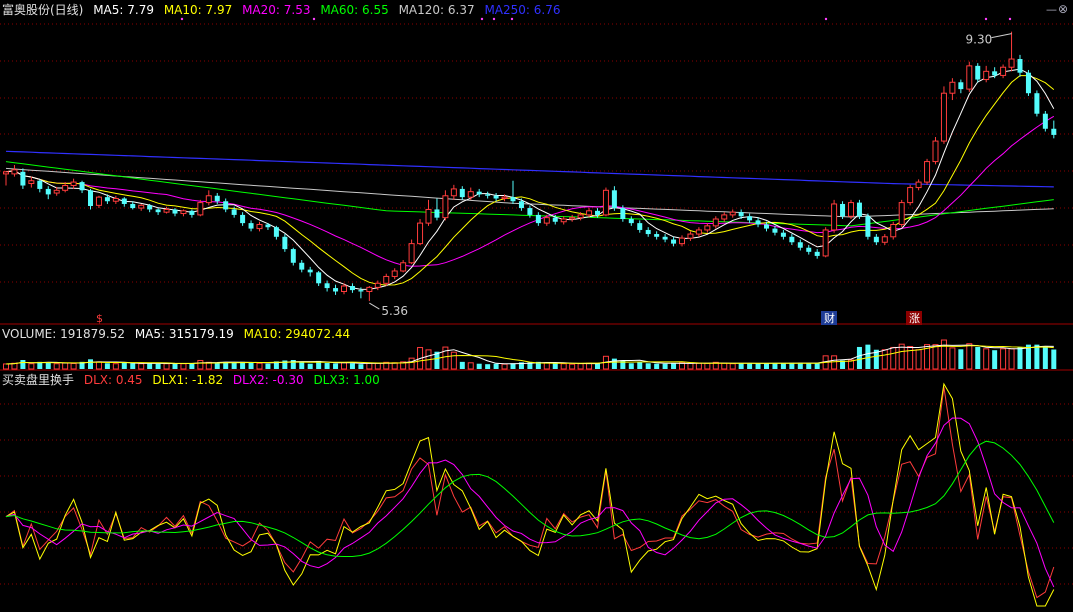 The image size is (1073, 612). Describe the element at coordinates (529, 355) in the screenshot. I see `volume-ma10-line` at that location.